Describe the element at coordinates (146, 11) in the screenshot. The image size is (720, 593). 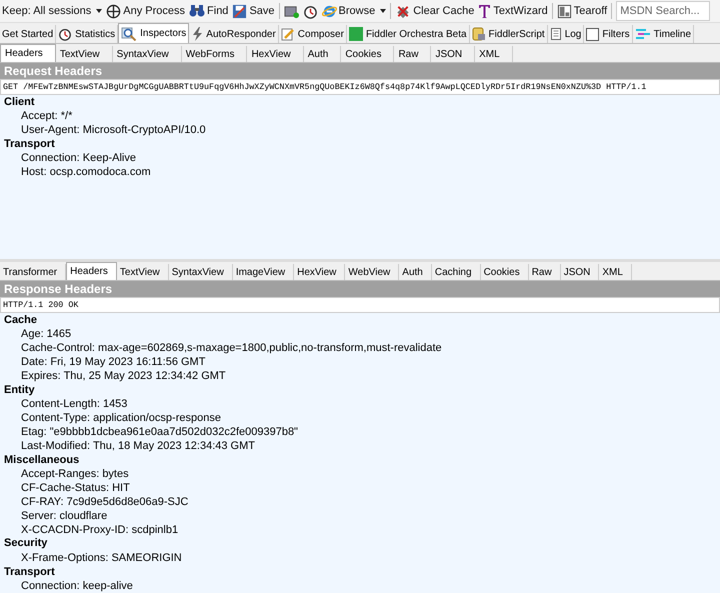
I see `toolbar-button: Any Process` at that location.